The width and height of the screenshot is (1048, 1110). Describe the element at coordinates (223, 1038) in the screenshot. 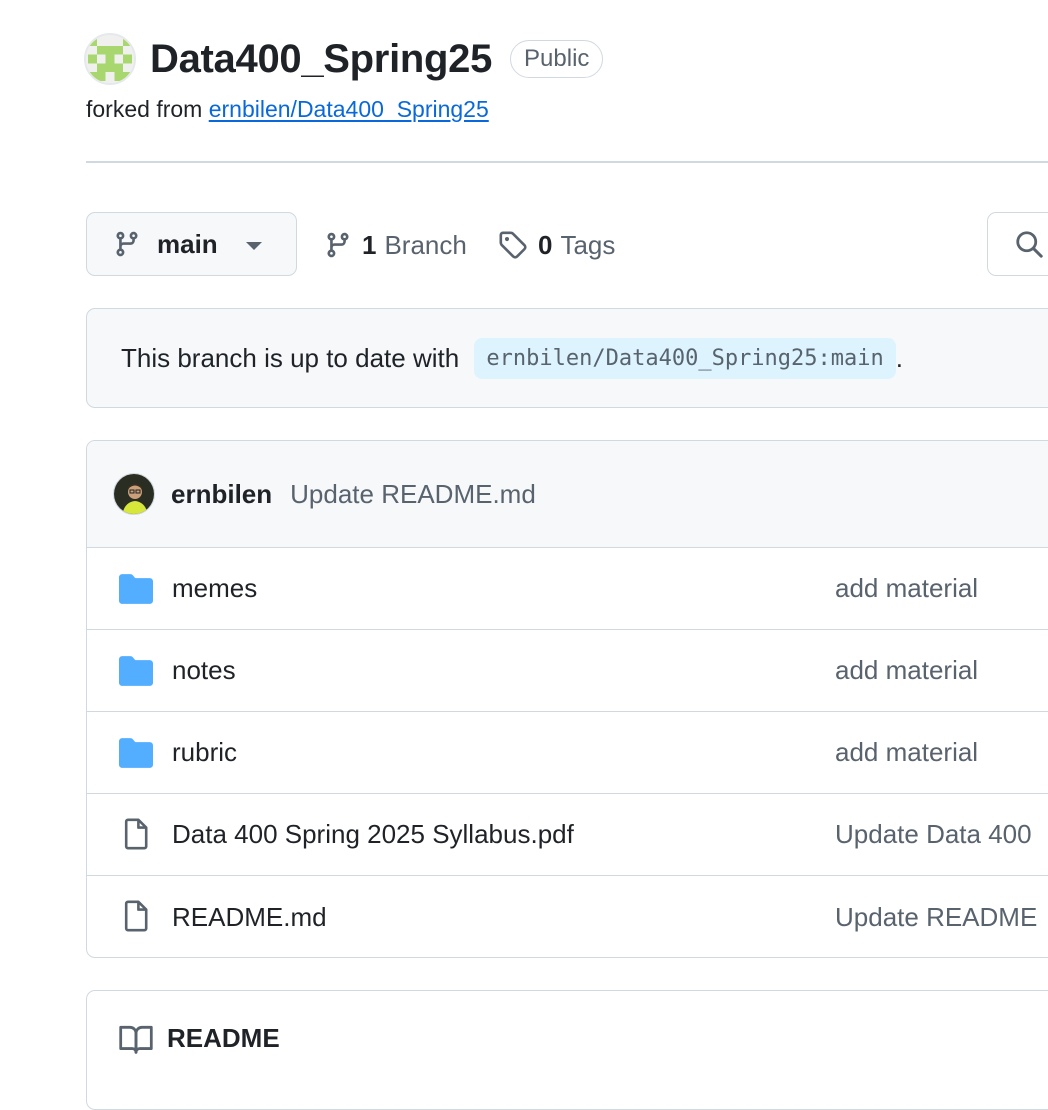

I see `readme-title: README` at that location.